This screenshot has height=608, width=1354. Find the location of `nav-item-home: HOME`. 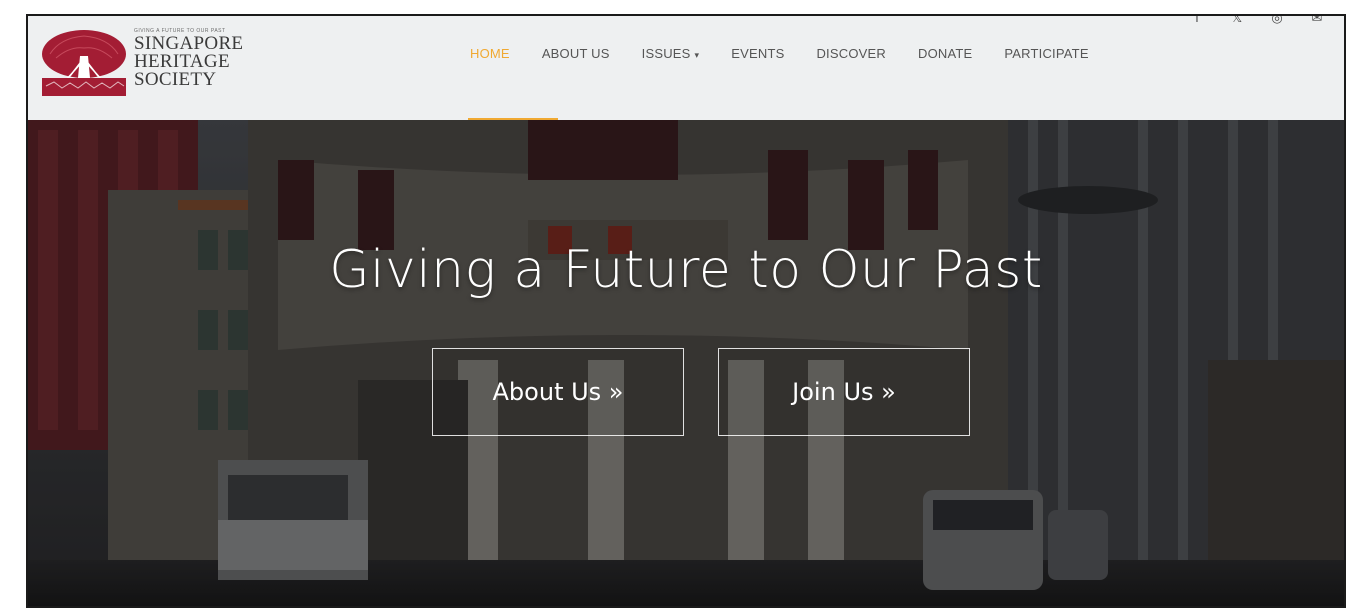

nav-item-home: HOME is located at coordinates (490, 53).